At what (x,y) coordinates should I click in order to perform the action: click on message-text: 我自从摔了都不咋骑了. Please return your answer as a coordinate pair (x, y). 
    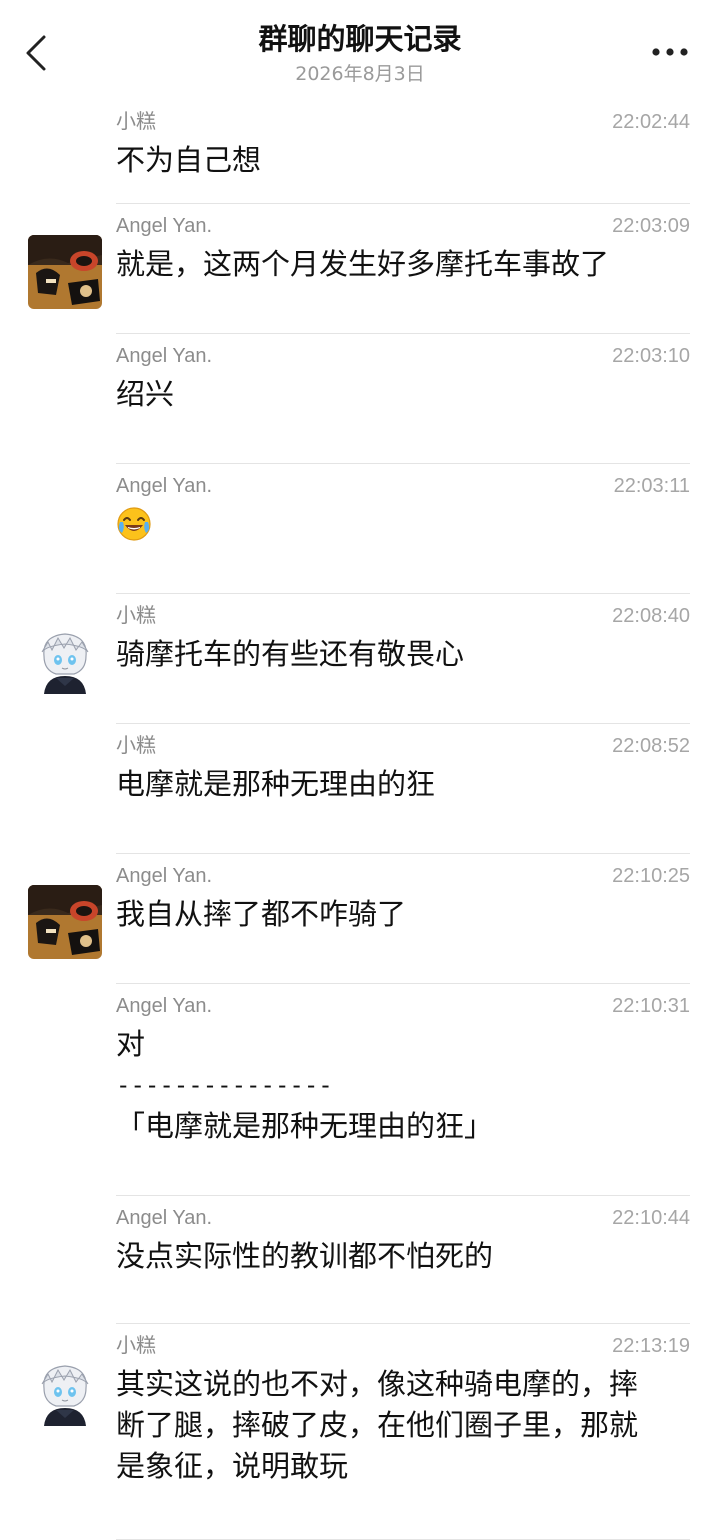
    Looking at the image, I should click on (261, 914).